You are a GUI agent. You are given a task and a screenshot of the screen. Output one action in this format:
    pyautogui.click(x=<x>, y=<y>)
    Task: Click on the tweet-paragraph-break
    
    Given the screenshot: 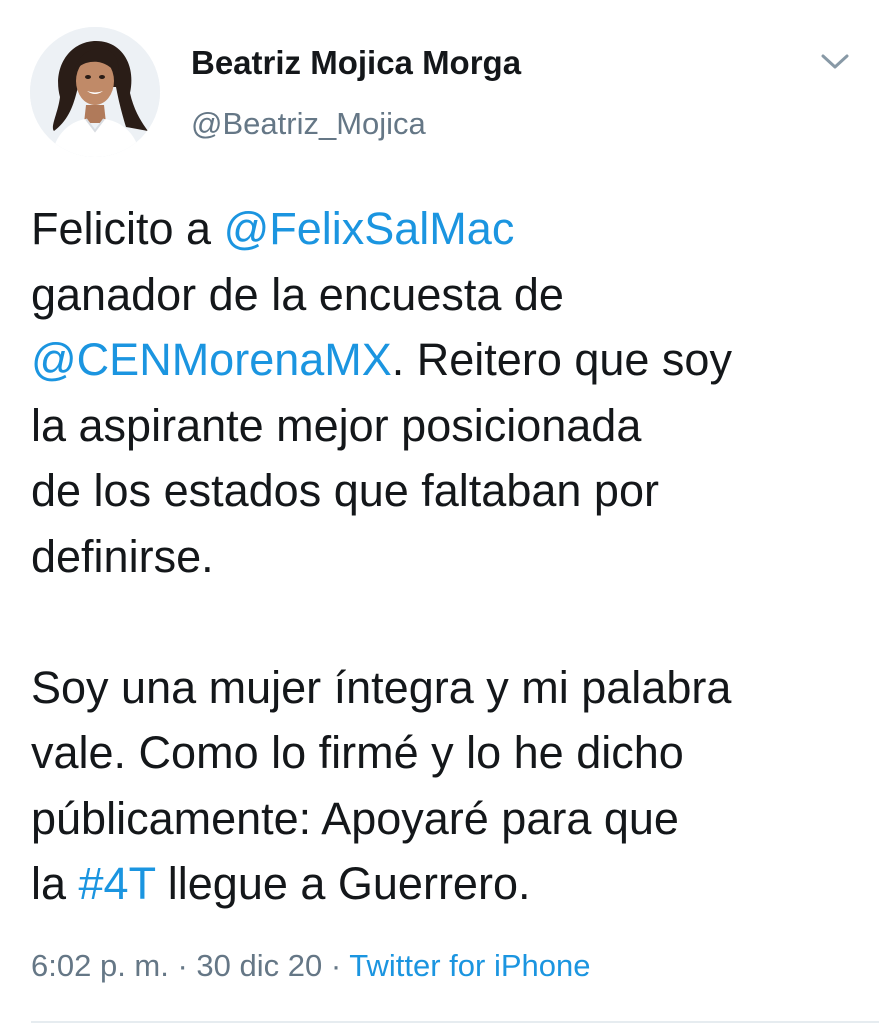 What is the action you would take?
    pyautogui.click(x=451, y=622)
    